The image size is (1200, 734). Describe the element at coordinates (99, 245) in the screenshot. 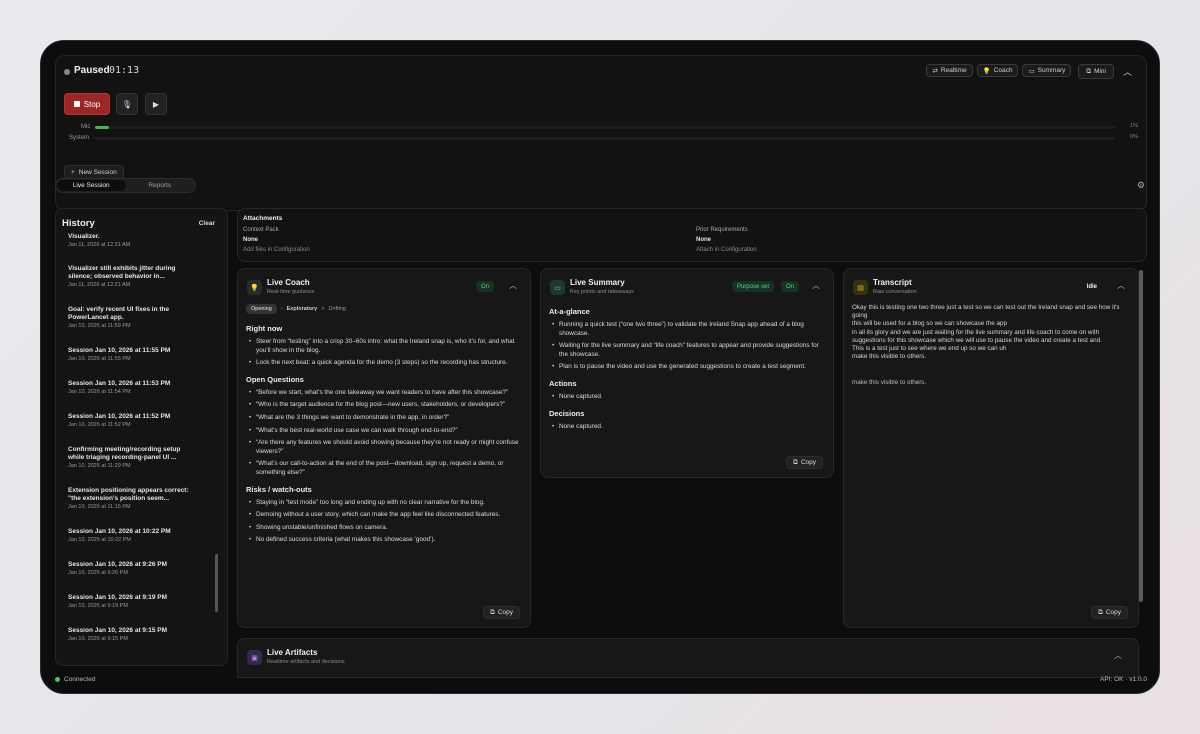

I see `history-item-date: Jan 11, 2026 at 12:31 AM` at that location.